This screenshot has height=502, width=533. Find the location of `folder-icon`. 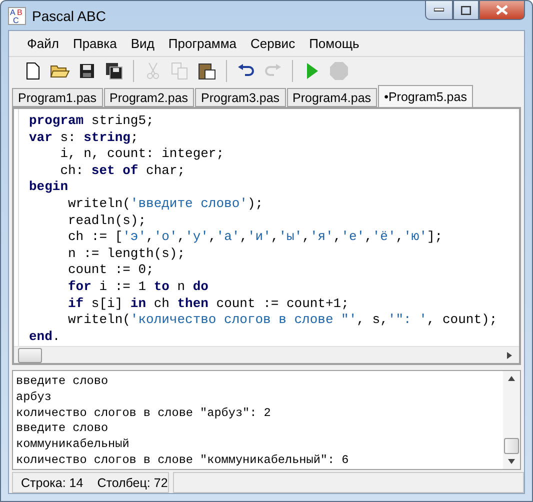

folder-icon is located at coordinates (60, 71).